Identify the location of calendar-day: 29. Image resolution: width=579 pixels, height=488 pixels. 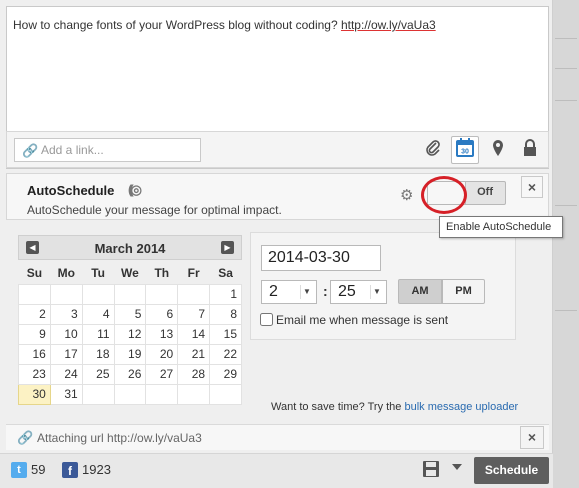
(225, 374).